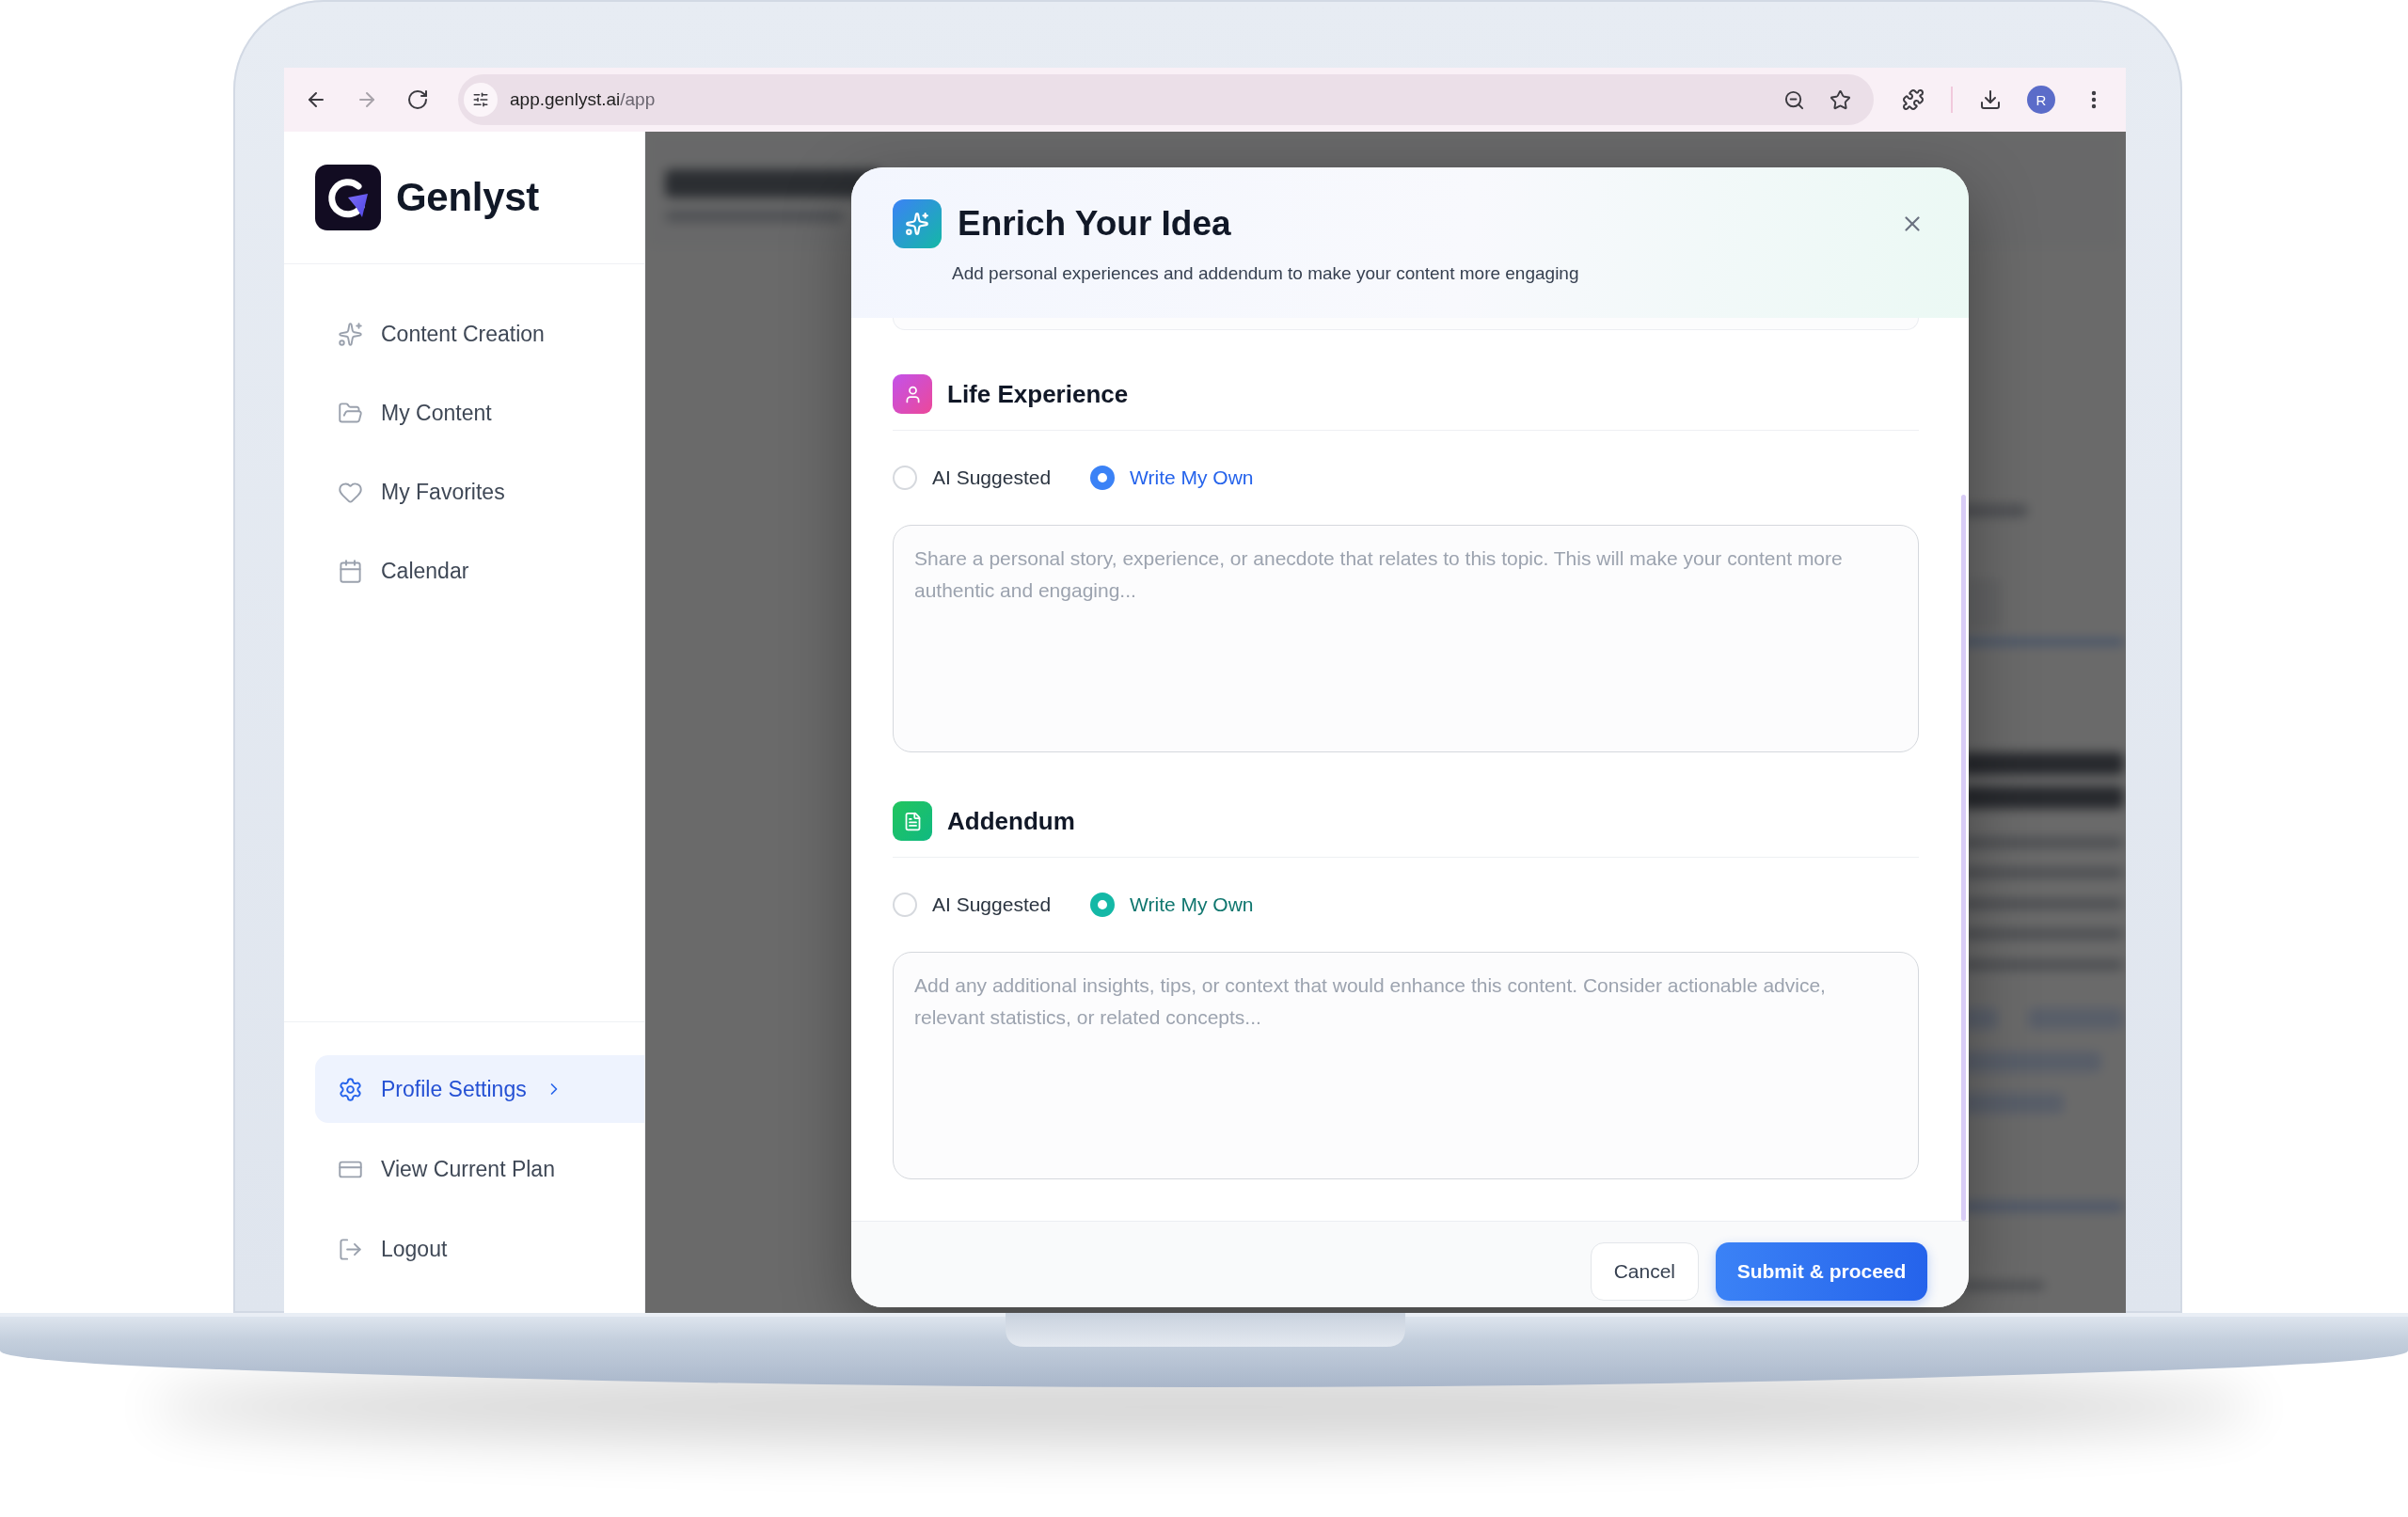  Describe the element at coordinates (1822, 1271) in the screenshot. I see `submit-button: Submit & proceed` at that location.